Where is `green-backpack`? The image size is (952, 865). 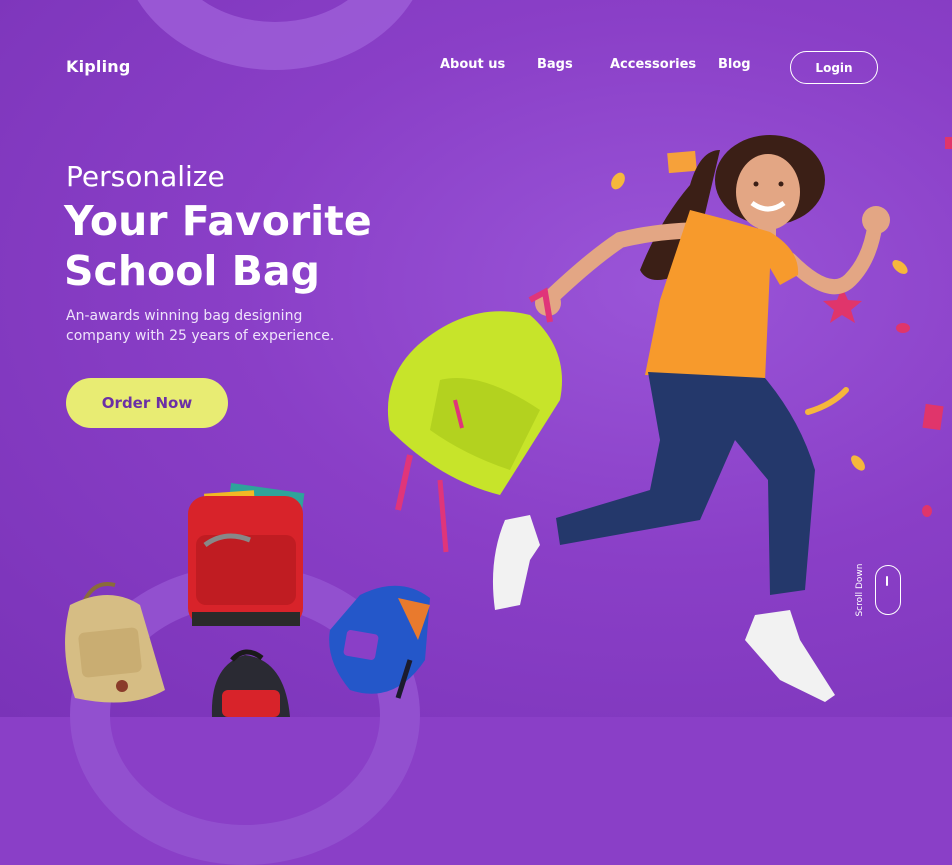 green-backpack is located at coordinates (474, 420).